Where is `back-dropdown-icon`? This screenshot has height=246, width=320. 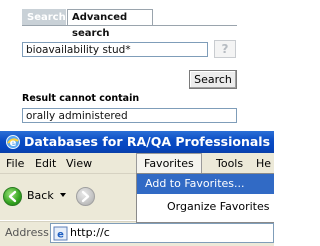
back-dropdown-icon is located at coordinates (63, 195).